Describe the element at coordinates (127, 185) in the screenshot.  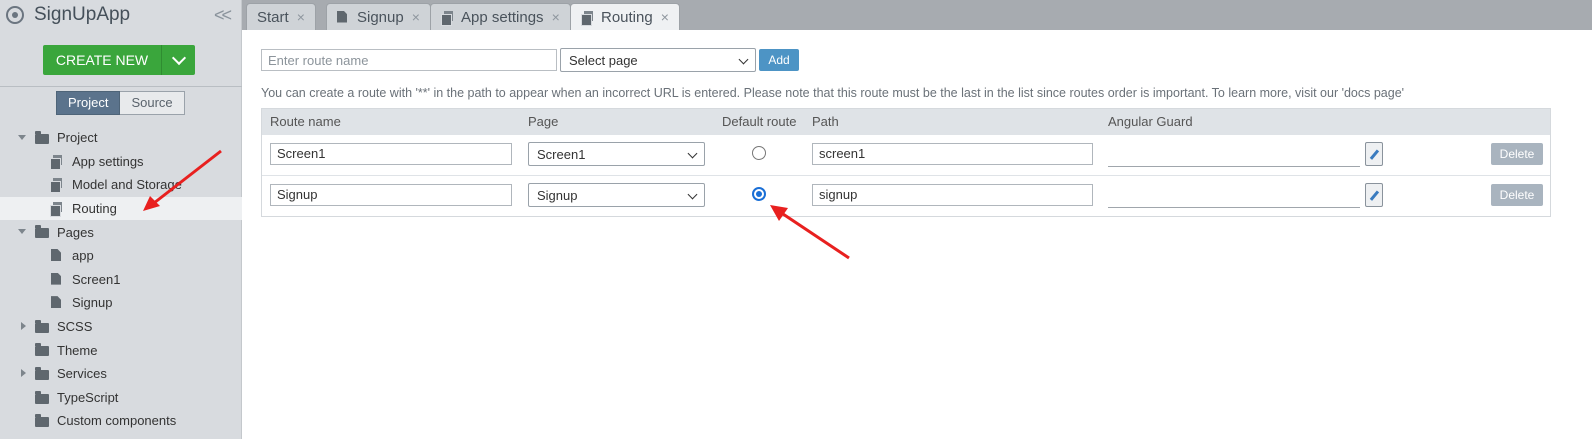
I see `tree-item-label: Model and Storage` at that location.